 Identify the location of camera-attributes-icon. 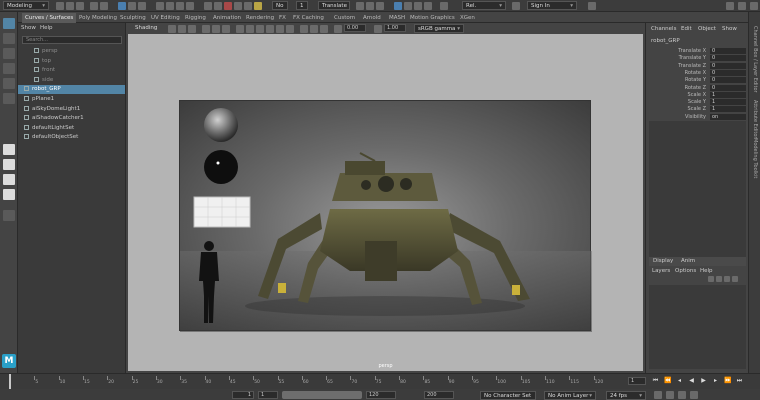
(172, 29).